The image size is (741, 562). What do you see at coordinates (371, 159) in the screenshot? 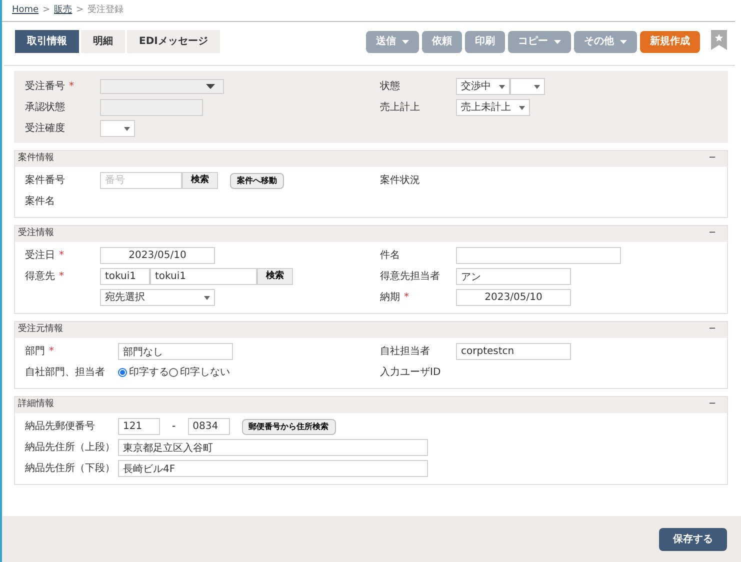
I see `section-header: 案件情報 −` at bounding box center [371, 159].